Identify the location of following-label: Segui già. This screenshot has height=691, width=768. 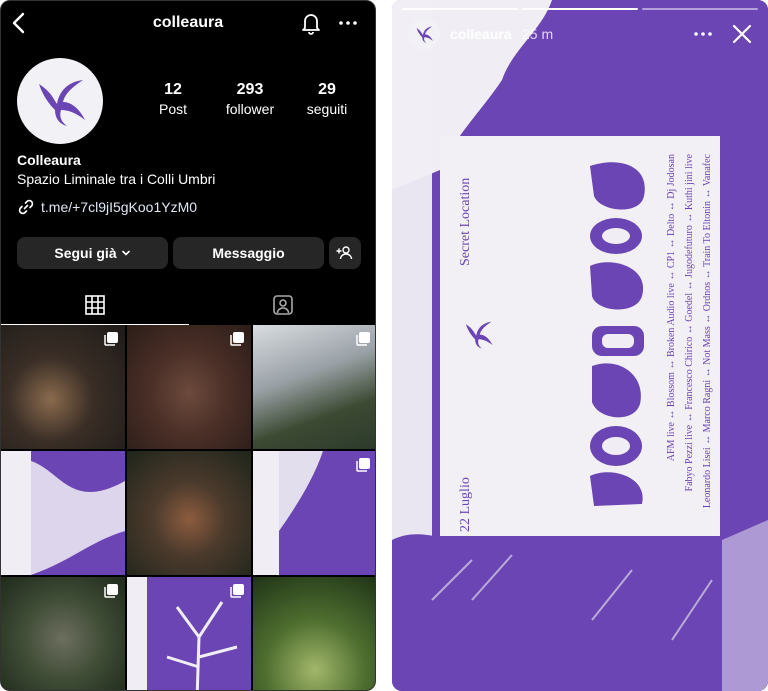
(85, 253).